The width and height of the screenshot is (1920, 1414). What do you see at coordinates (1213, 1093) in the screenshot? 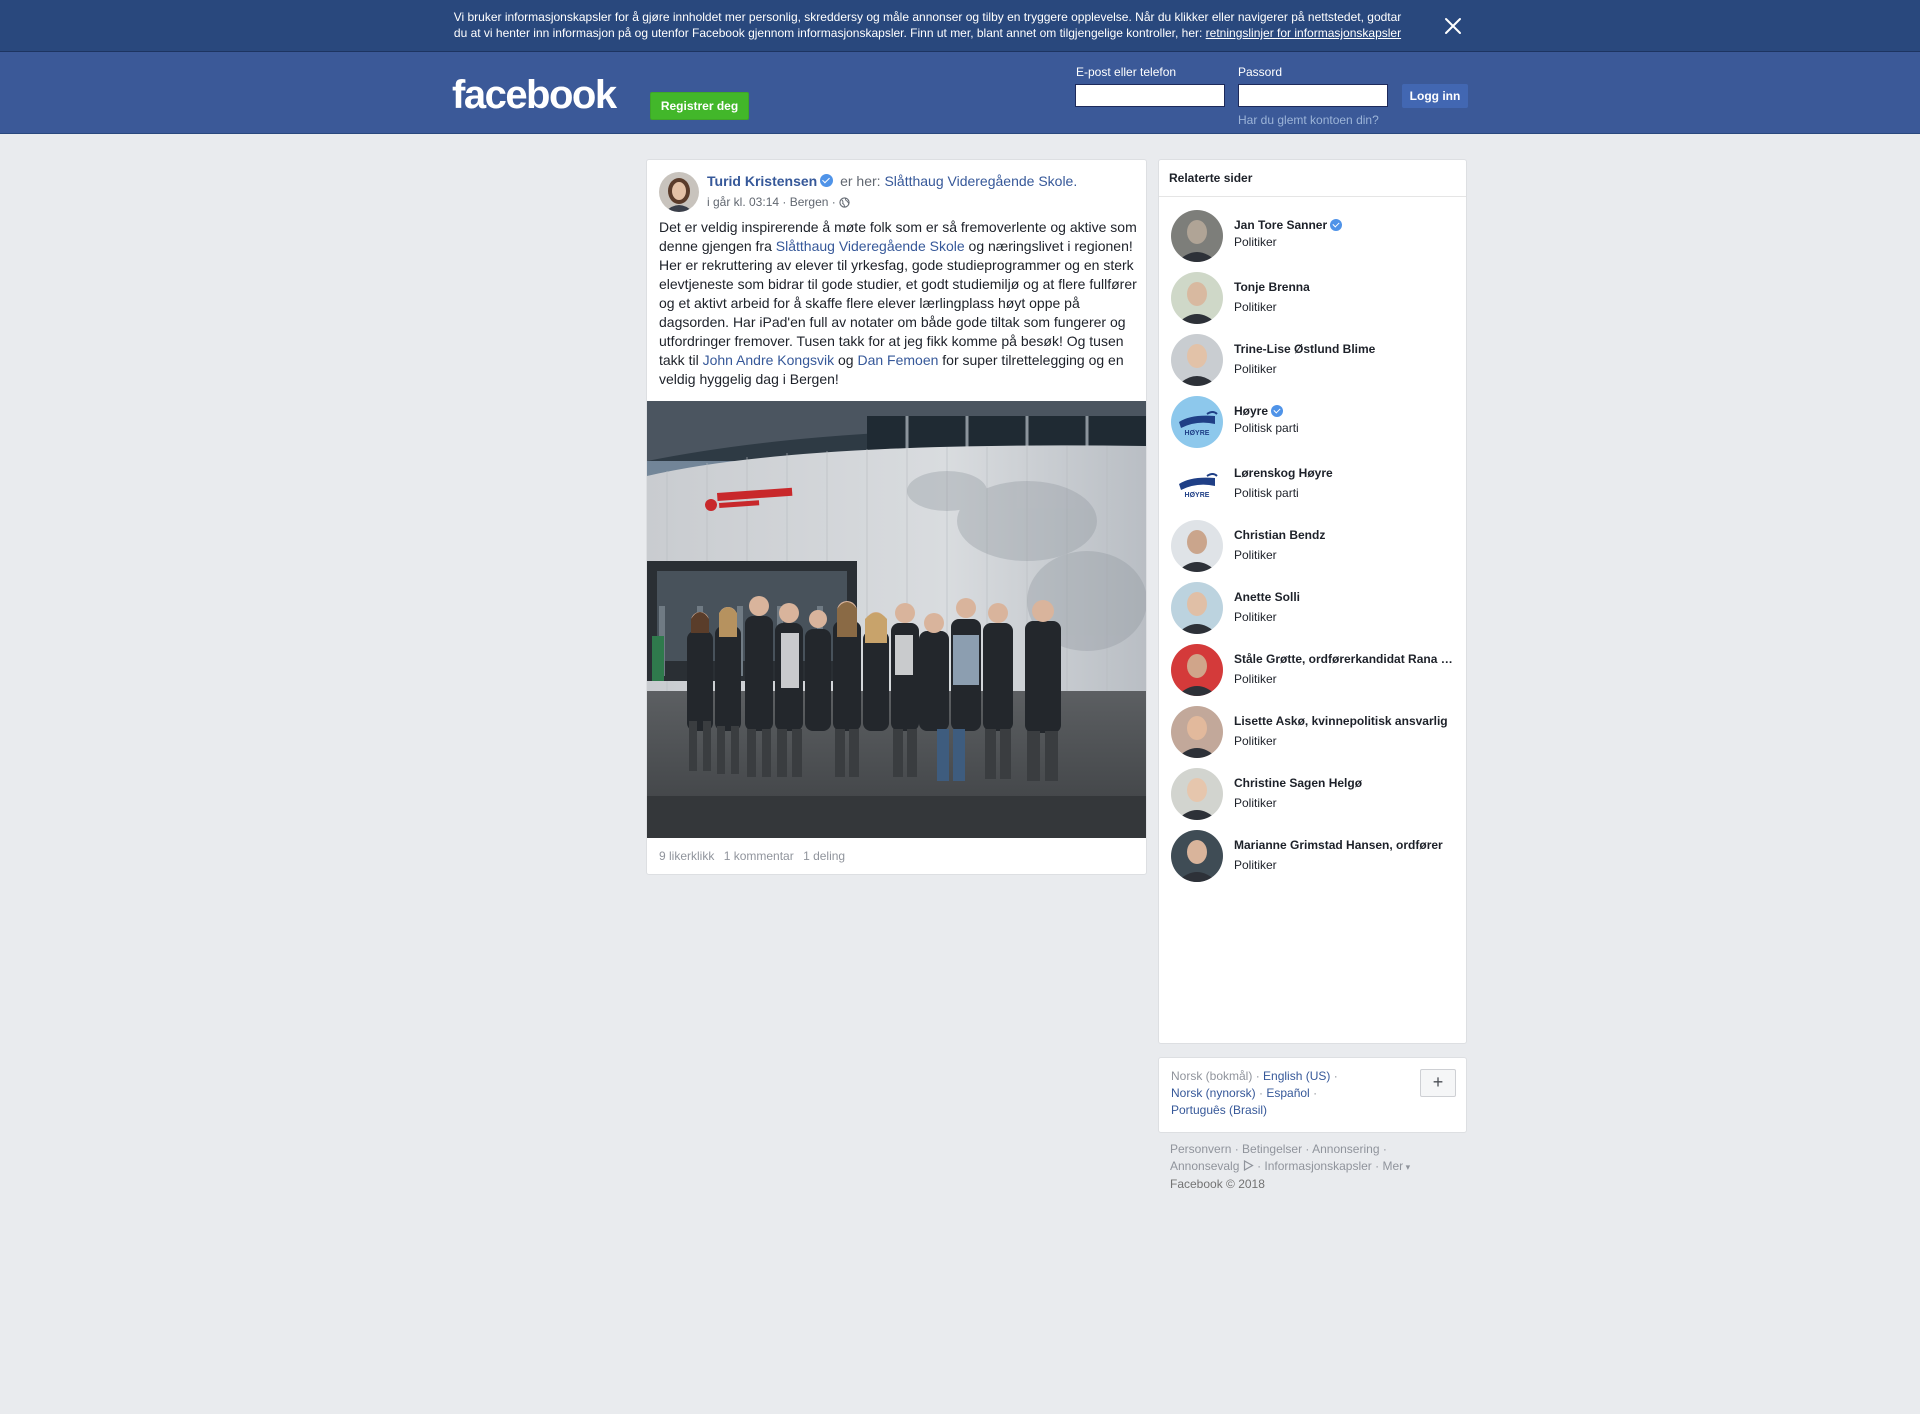
I see `language-link: Norsk (nynorsk)` at bounding box center [1213, 1093].